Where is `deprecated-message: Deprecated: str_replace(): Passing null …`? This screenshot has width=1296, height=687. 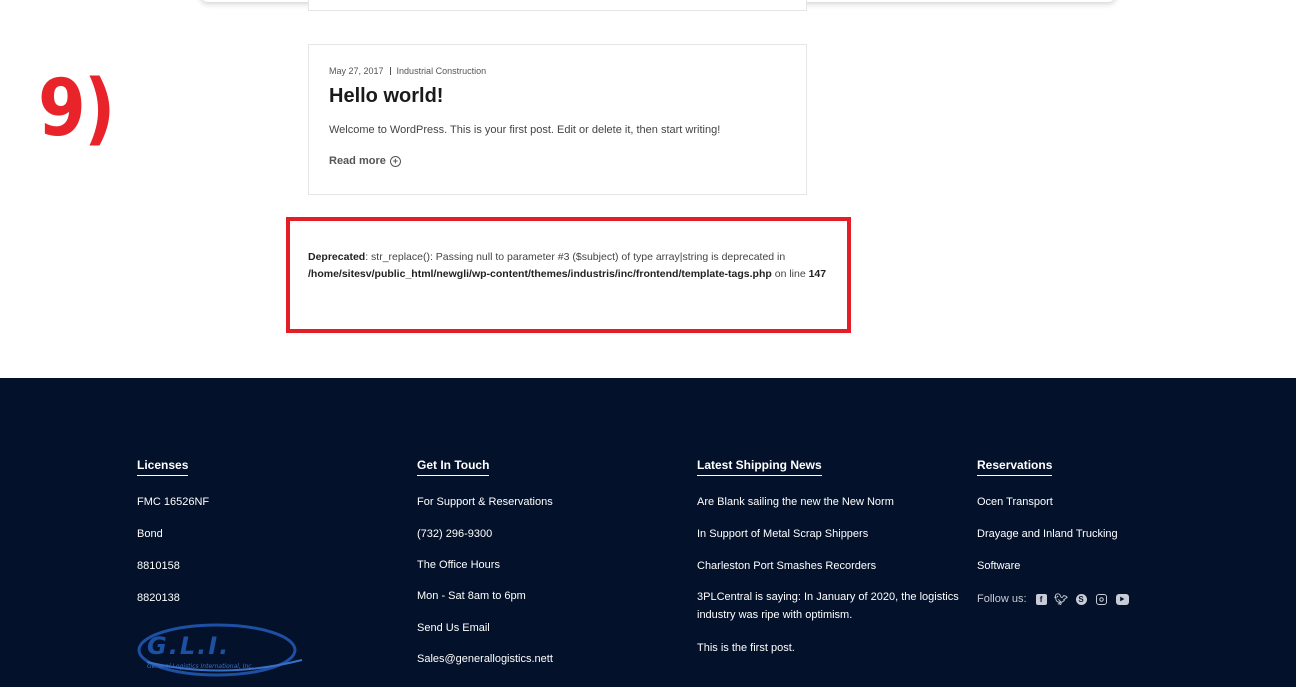 deprecated-message: Deprecated: str_replace(): Passing null … is located at coordinates (568, 266).